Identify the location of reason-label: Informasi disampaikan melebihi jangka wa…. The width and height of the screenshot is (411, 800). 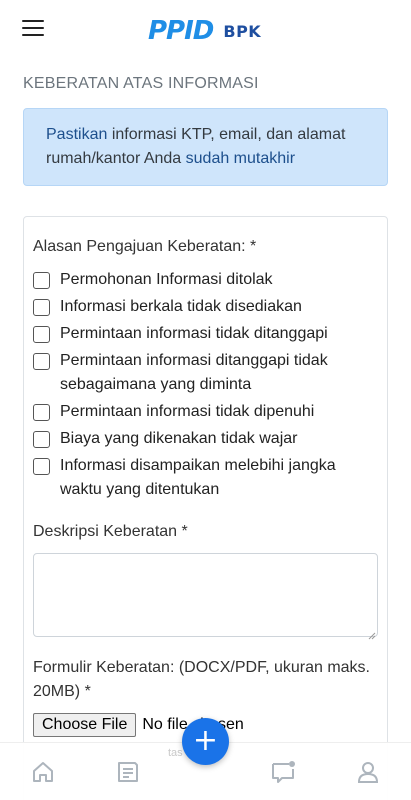
(198, 477).